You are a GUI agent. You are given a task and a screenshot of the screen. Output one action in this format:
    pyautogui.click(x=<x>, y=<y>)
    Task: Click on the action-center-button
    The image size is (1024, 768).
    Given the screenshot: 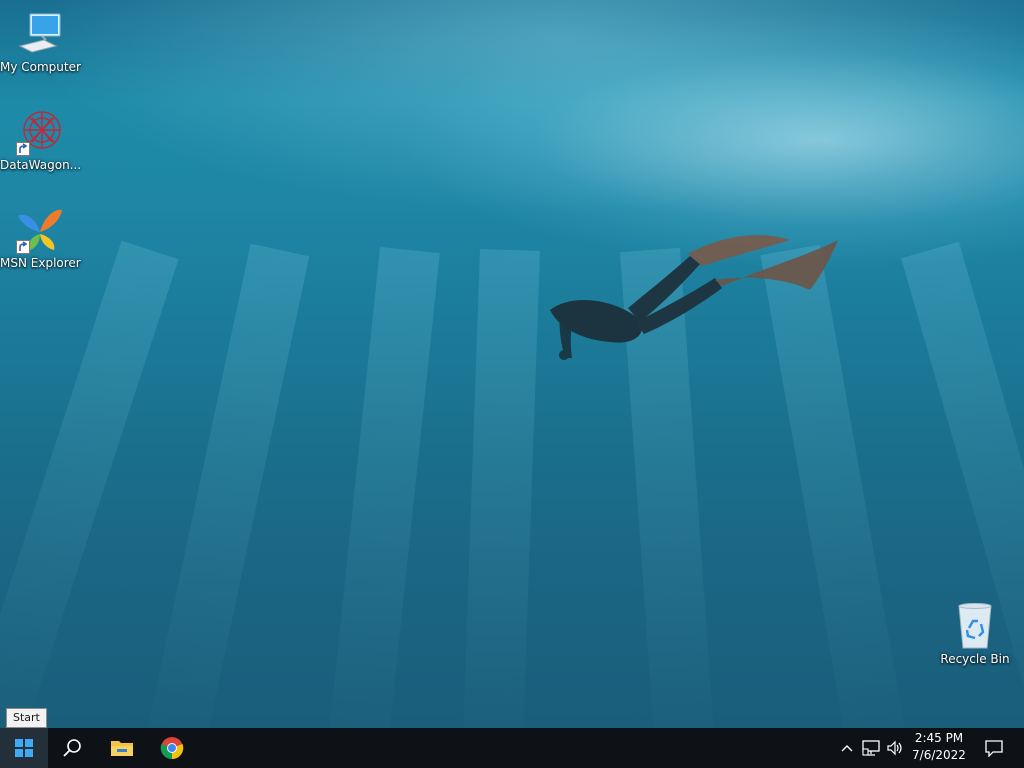 What is the action you would take?
    pyautogui.click(x=994, y=748)
    